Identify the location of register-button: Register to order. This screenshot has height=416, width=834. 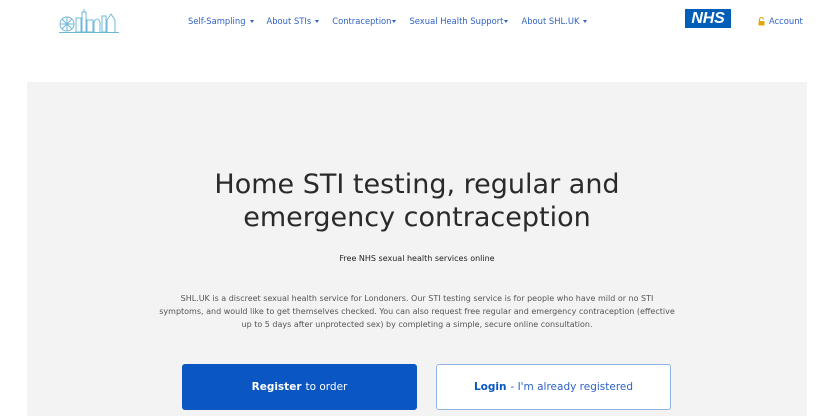
(299, 387).